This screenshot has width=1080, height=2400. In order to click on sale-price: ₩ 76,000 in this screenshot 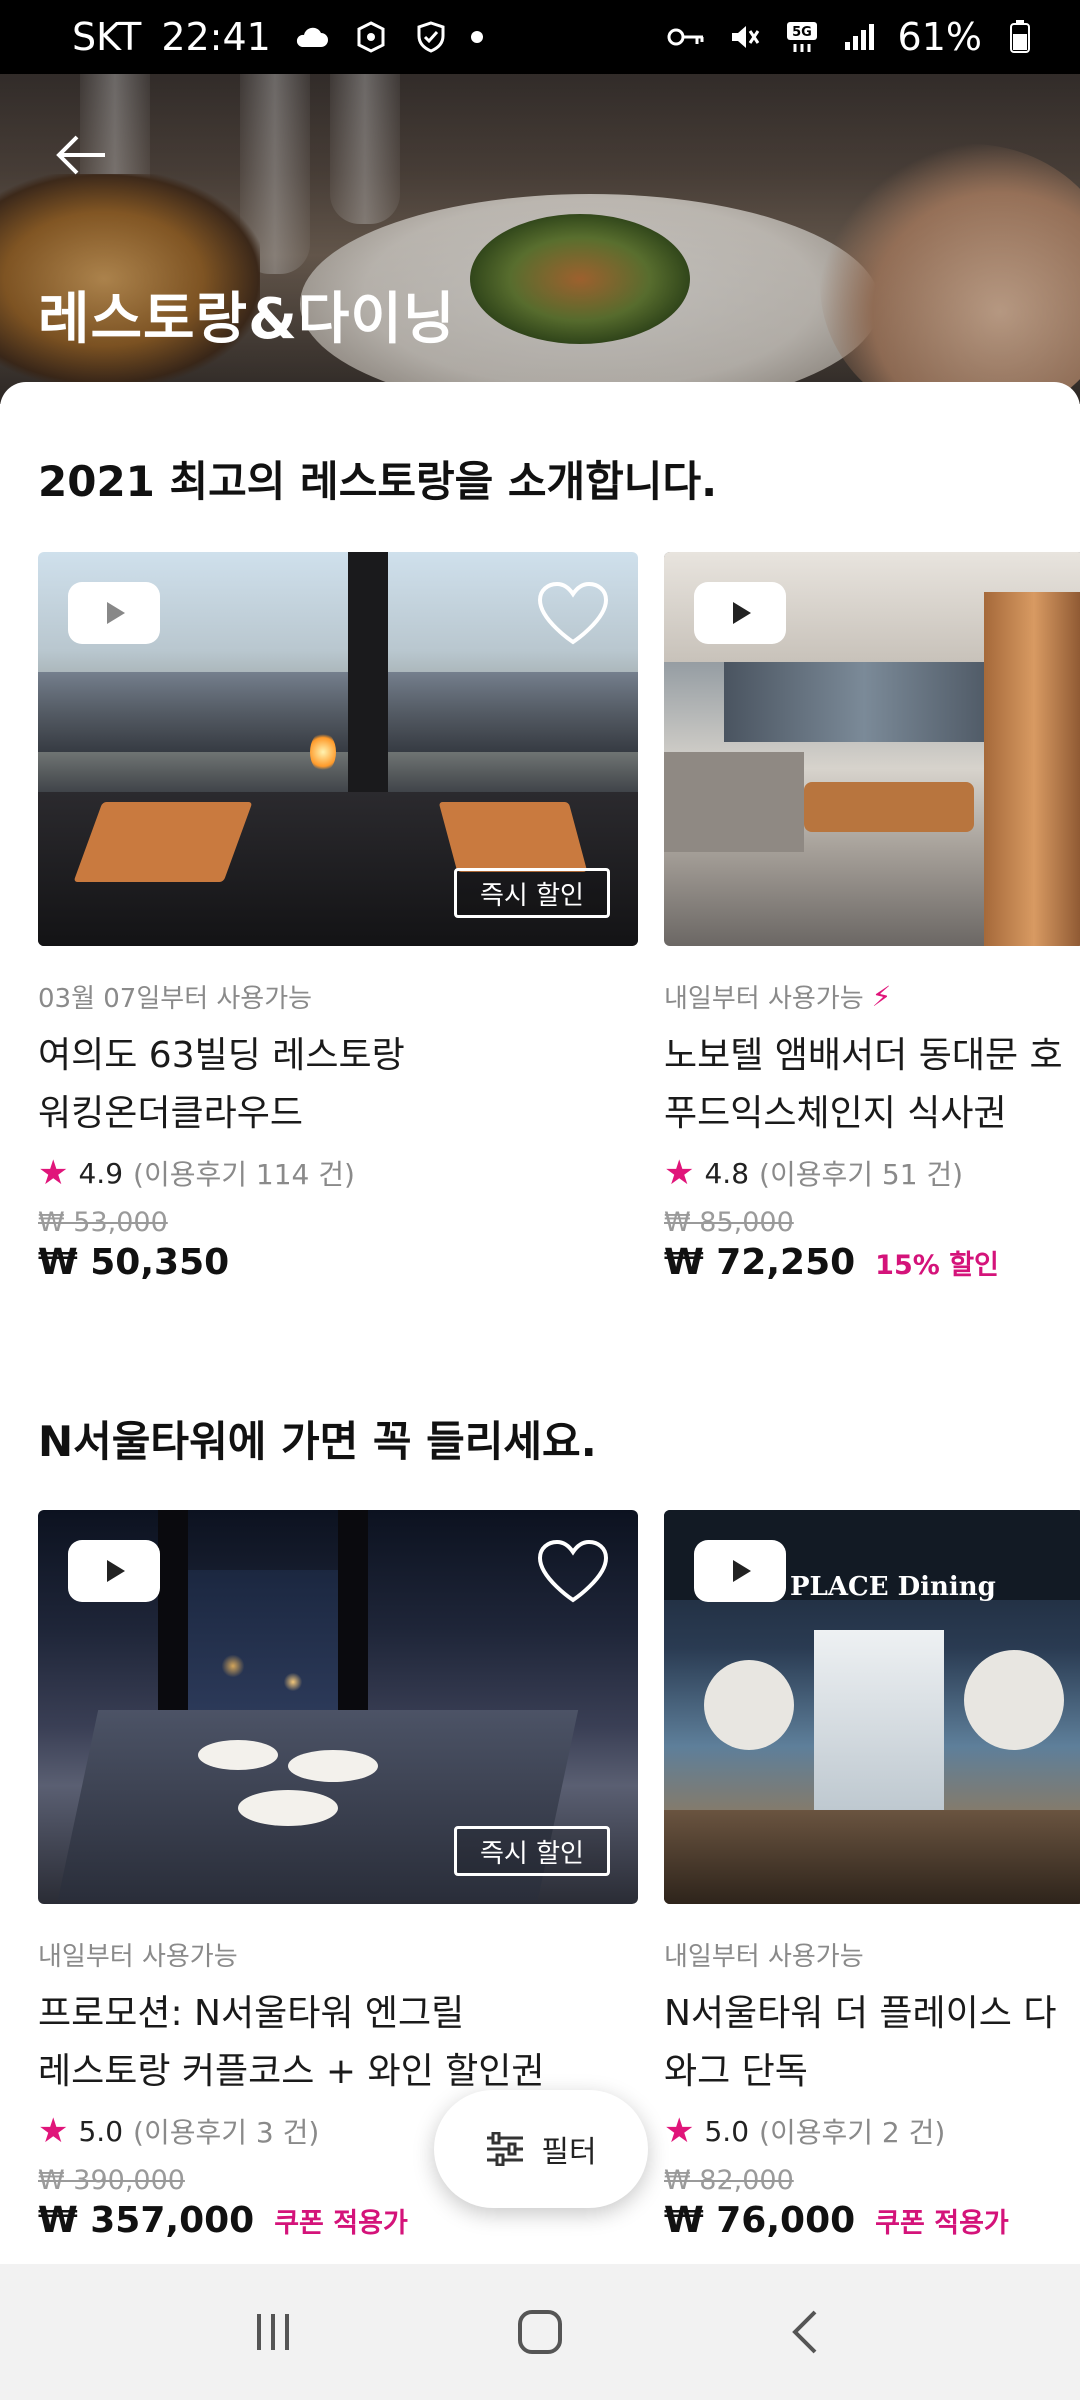, I will do `click(760, 2220)`.